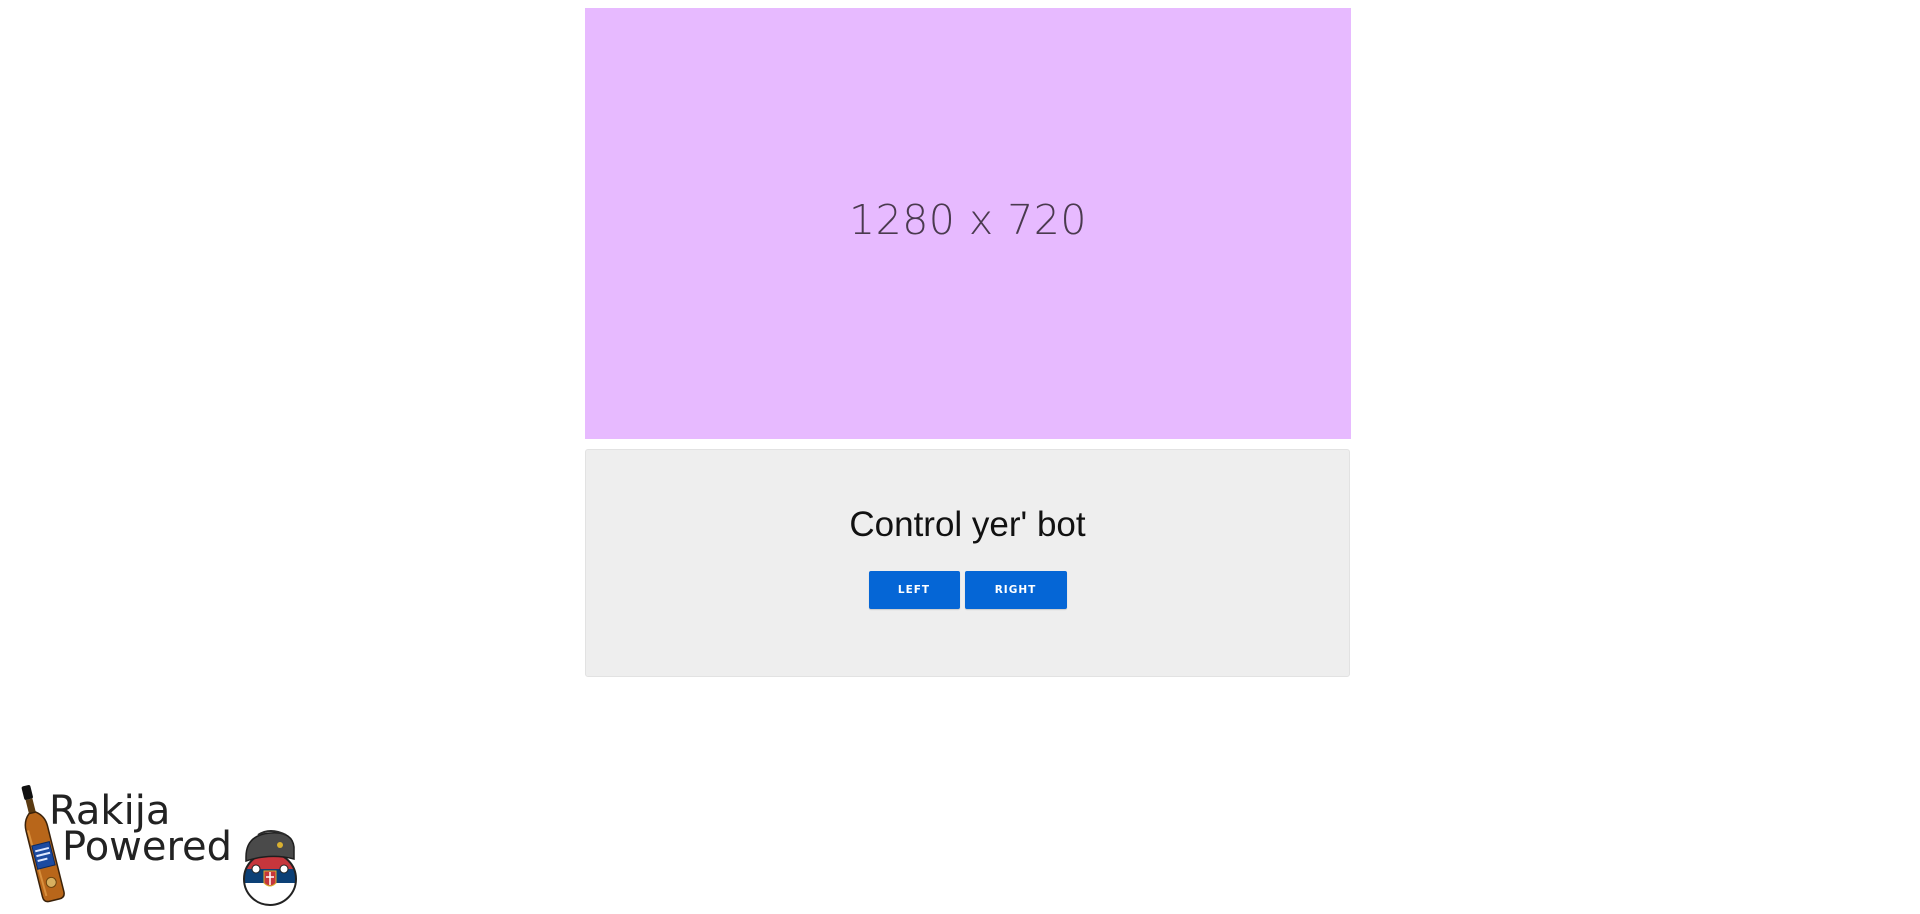  Describe the element at coordinates (968, 219) in the screenshot. I see `video-resolution-text: 1280 x 720` at that location.